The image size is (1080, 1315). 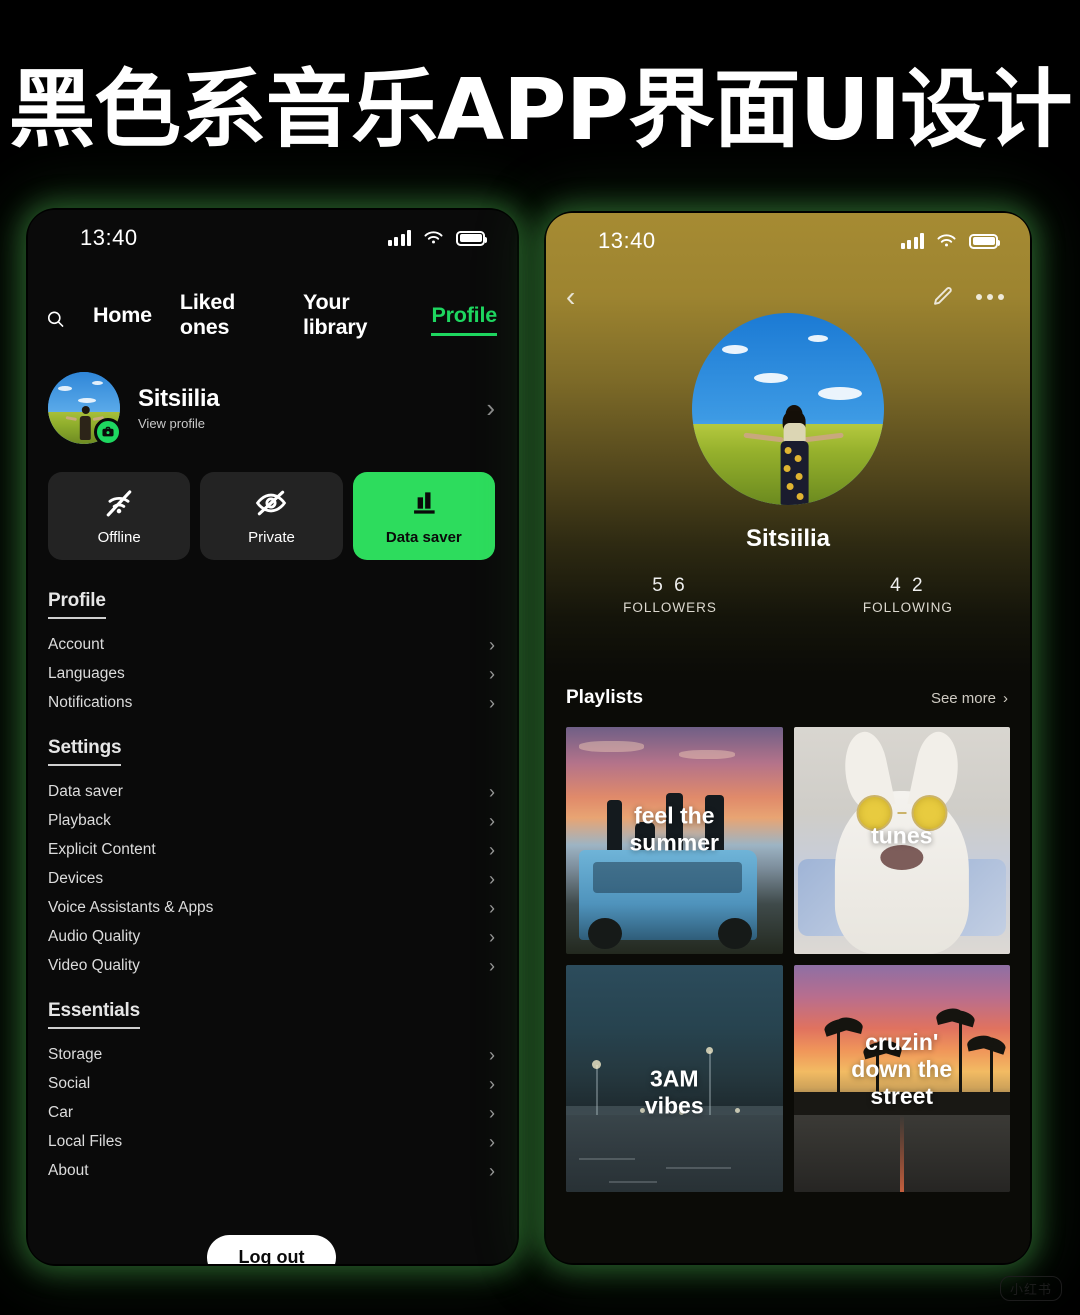 I want to click on playlist-title: feel the summer, so click(x=674, y=829).